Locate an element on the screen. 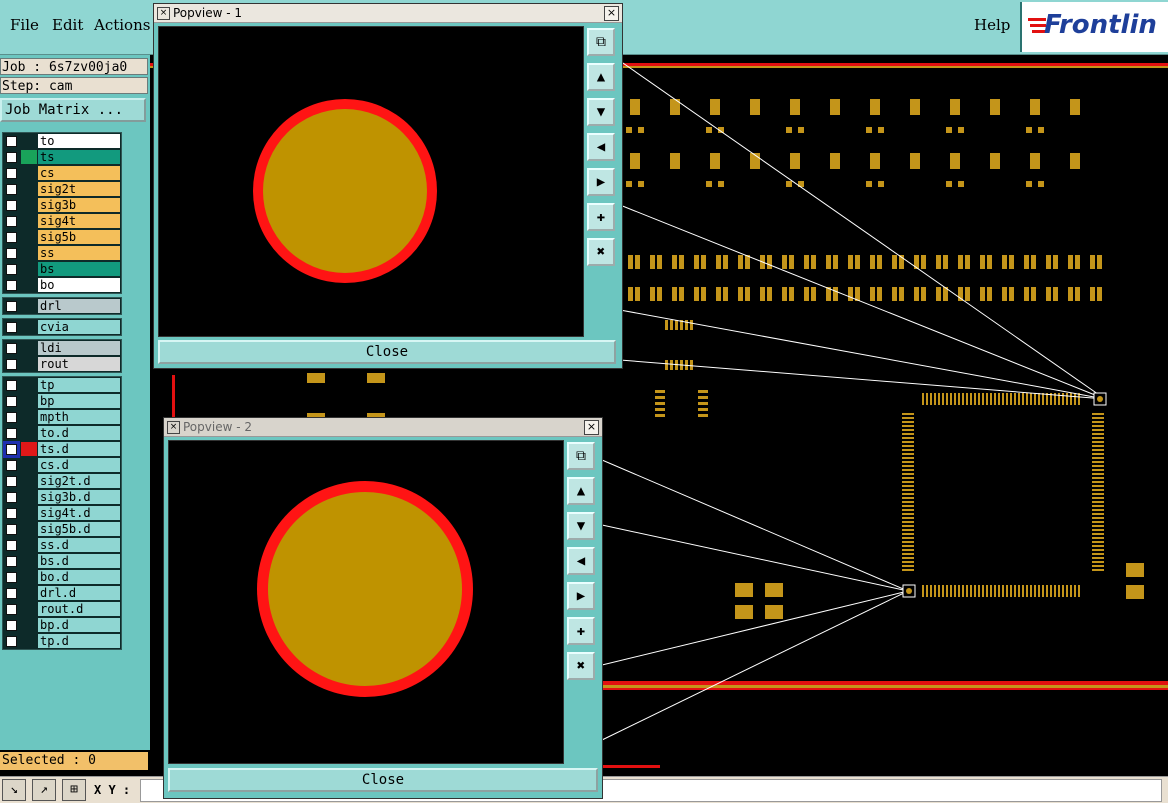  layer-row: bs is located at coordinates (62, 269).